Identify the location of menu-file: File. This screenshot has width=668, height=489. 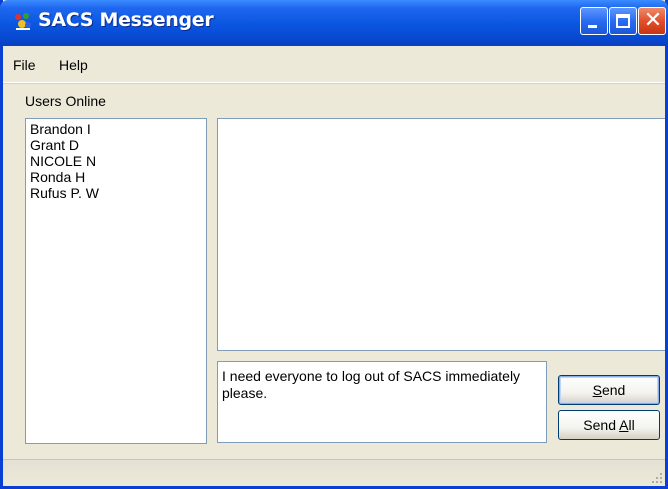
(24, 65).